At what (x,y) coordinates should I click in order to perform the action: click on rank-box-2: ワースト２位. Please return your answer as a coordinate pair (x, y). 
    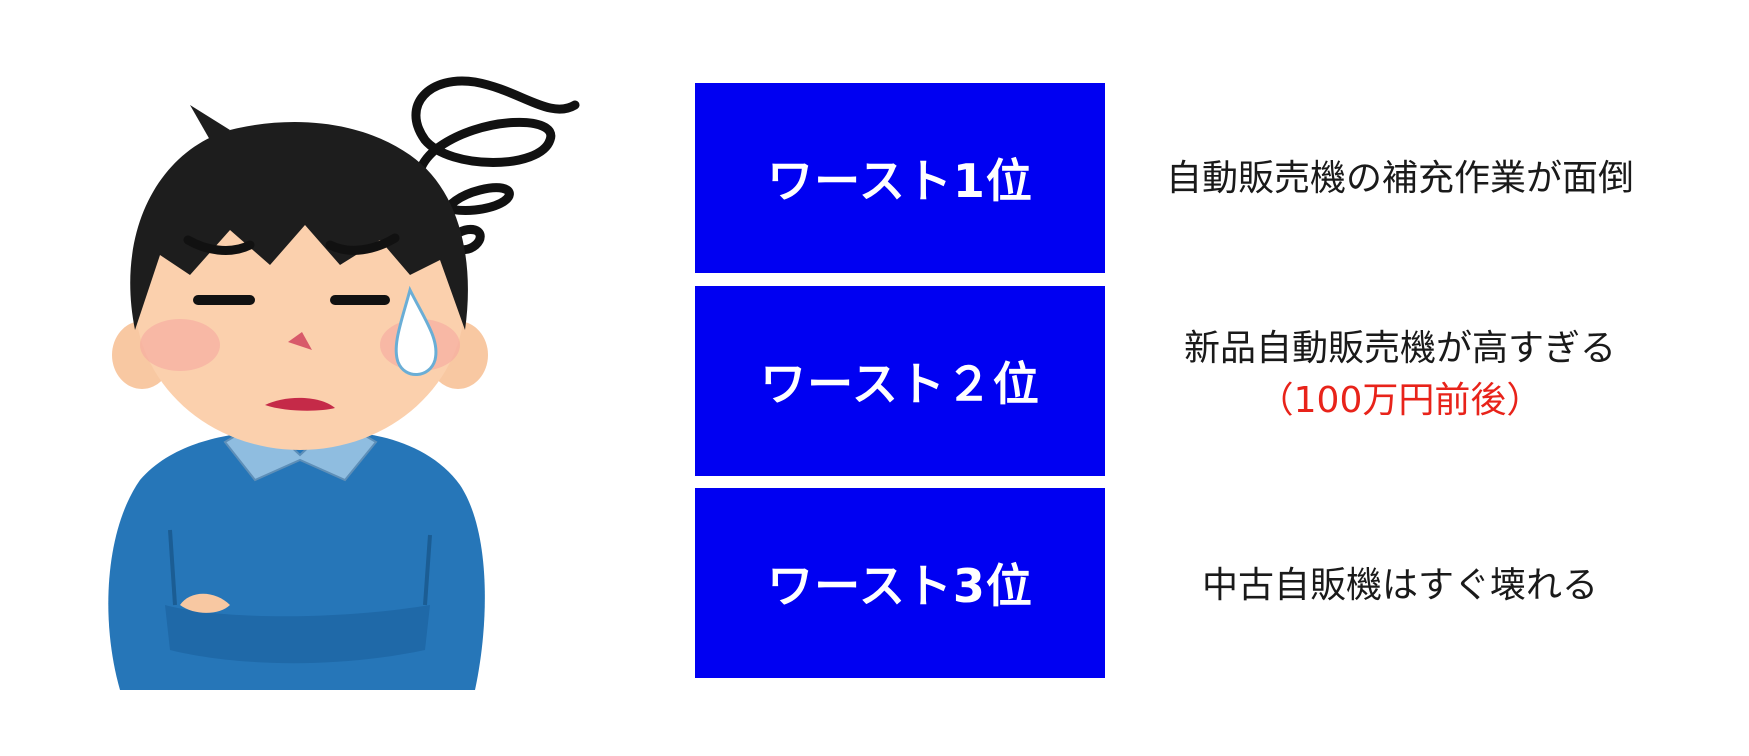
    Looking at the image, I should click on (900, 381).